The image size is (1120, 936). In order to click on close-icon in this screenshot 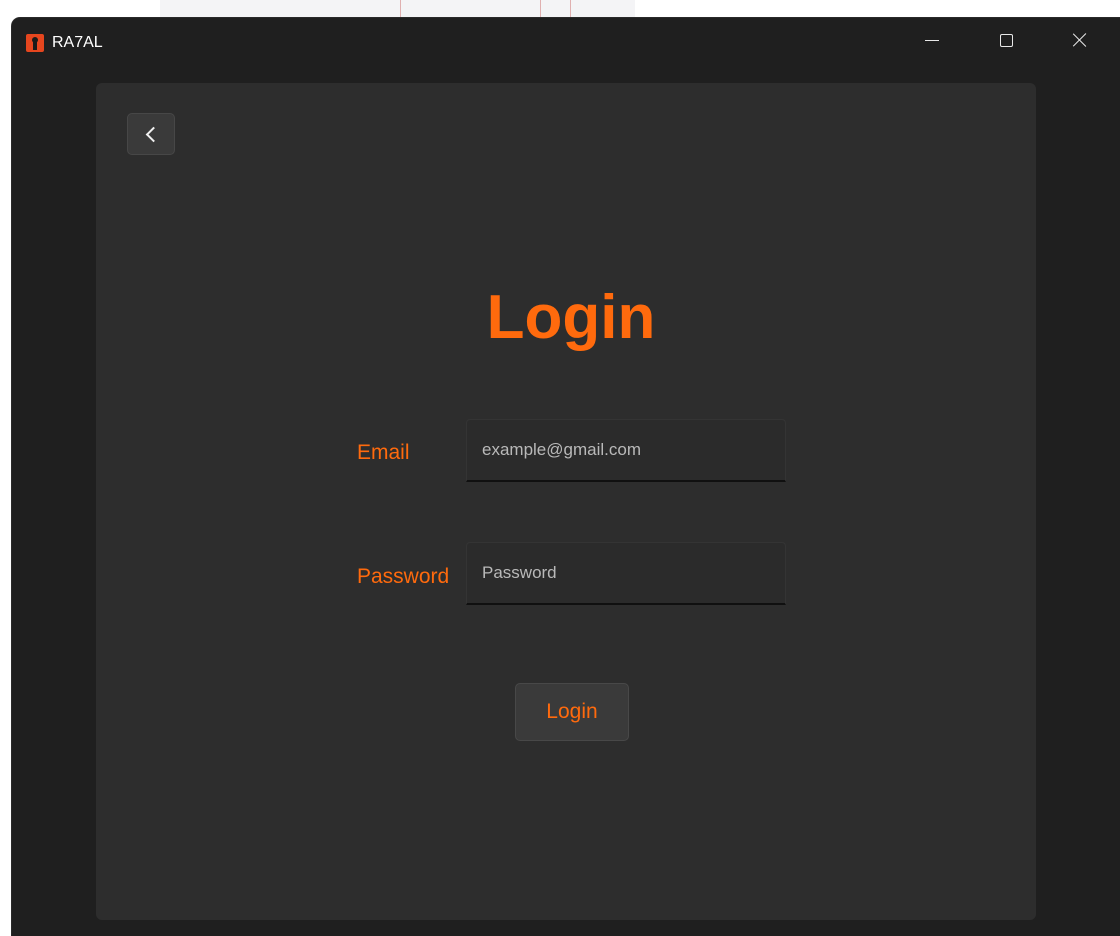, I will do `click(1080, 40)`.